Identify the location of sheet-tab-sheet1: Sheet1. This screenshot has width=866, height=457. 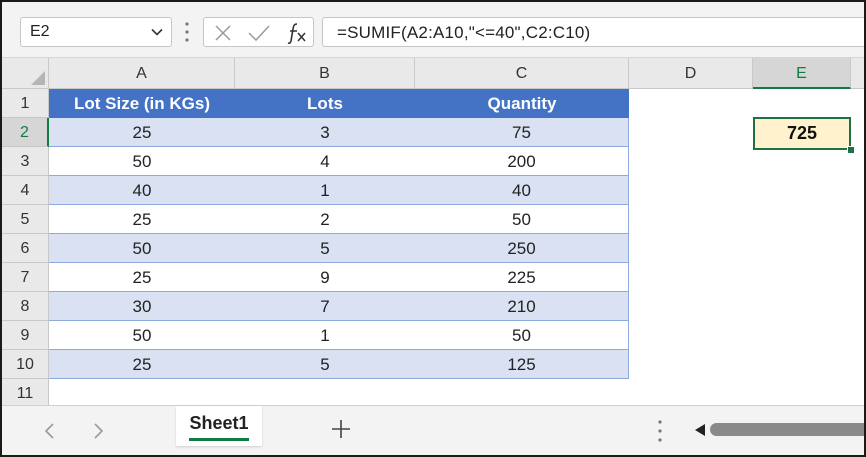
(219, 426).